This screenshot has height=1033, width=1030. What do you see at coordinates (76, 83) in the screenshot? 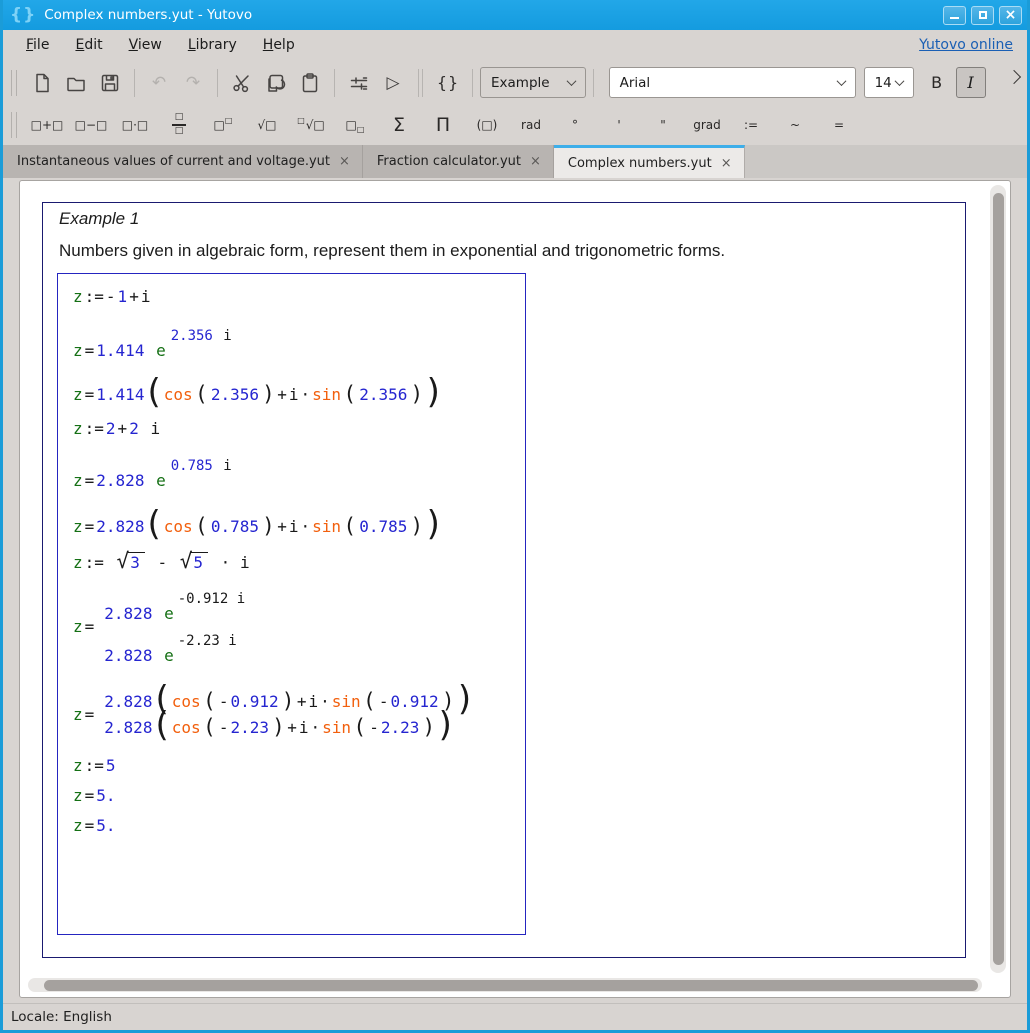
I see `open-file-button` at bounding box center [76, 83].